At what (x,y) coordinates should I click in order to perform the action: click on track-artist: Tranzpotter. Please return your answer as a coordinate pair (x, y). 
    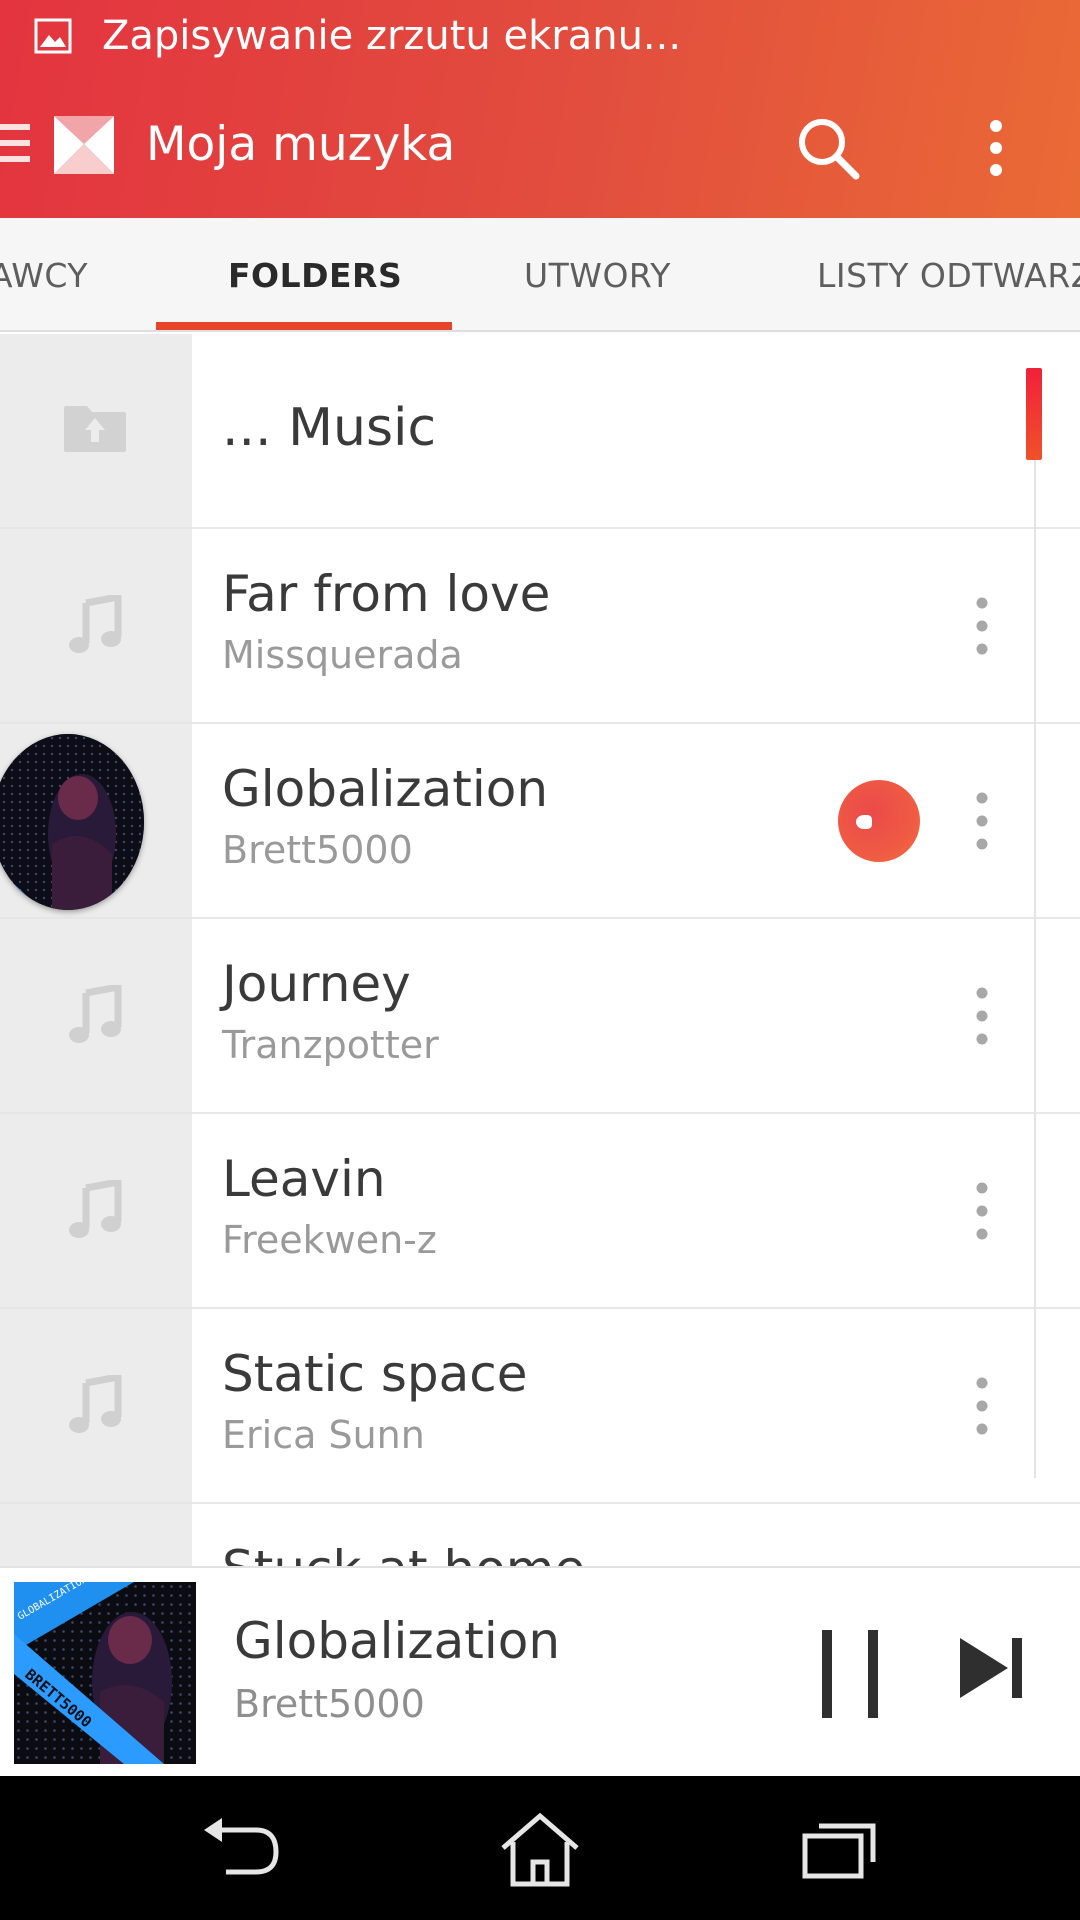
    Looking at the image, I should click on (330, 1045).